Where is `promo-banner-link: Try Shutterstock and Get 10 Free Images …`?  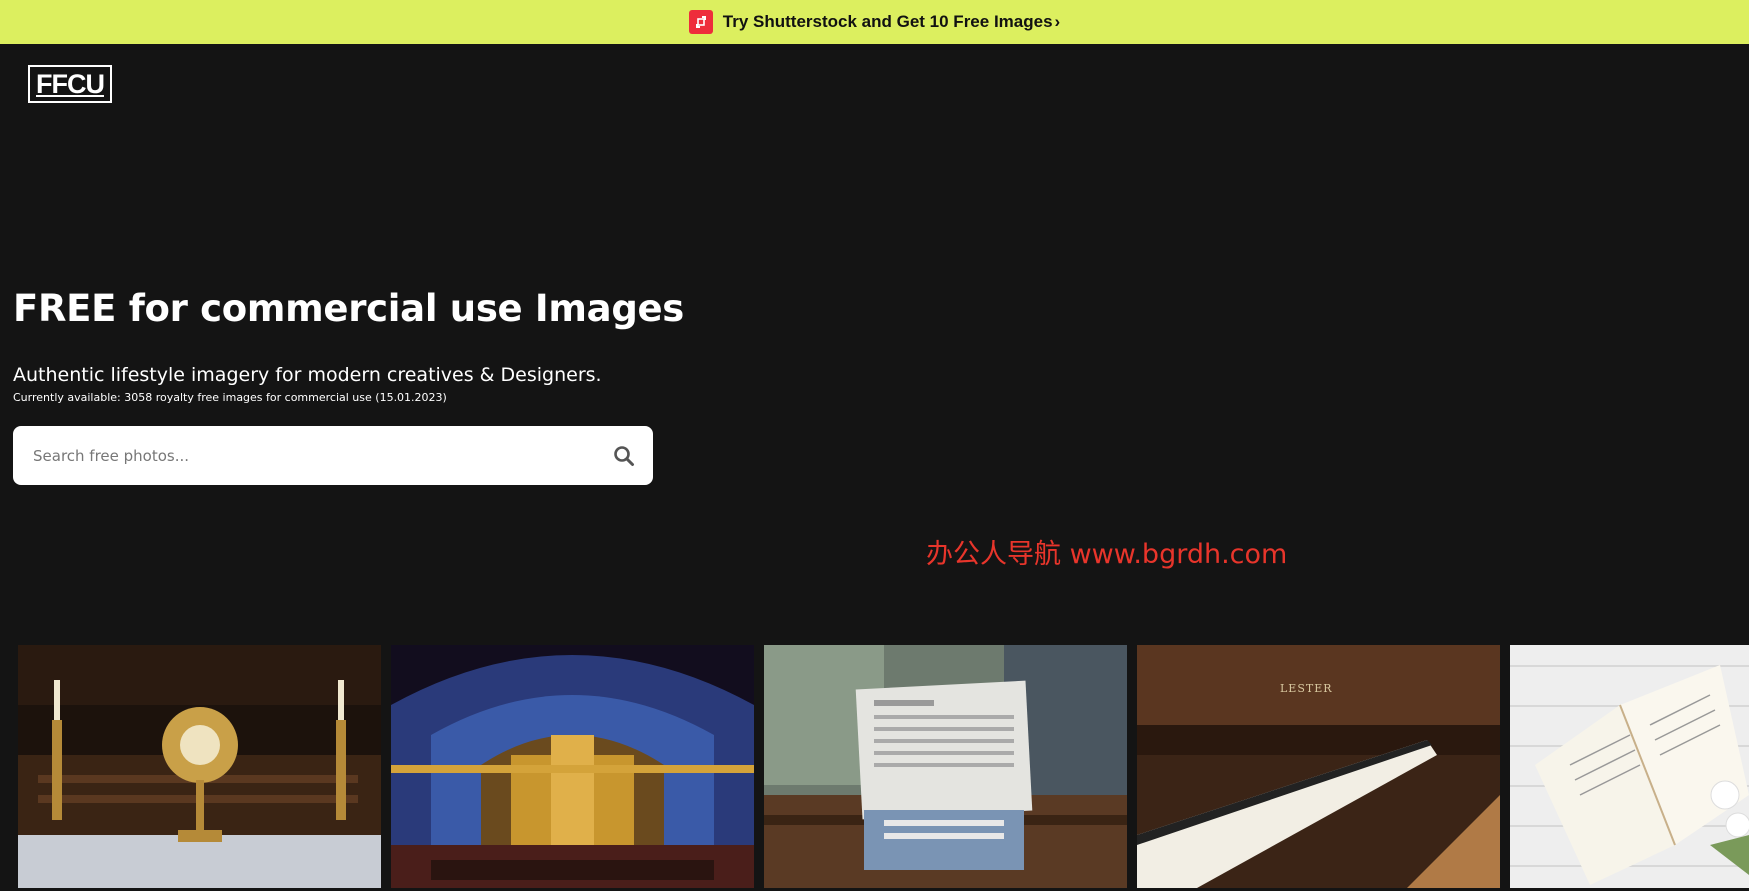 promo-banner-link: Try Shutterstock and Get 10 Free Images … is located at coordinates (874, 22).